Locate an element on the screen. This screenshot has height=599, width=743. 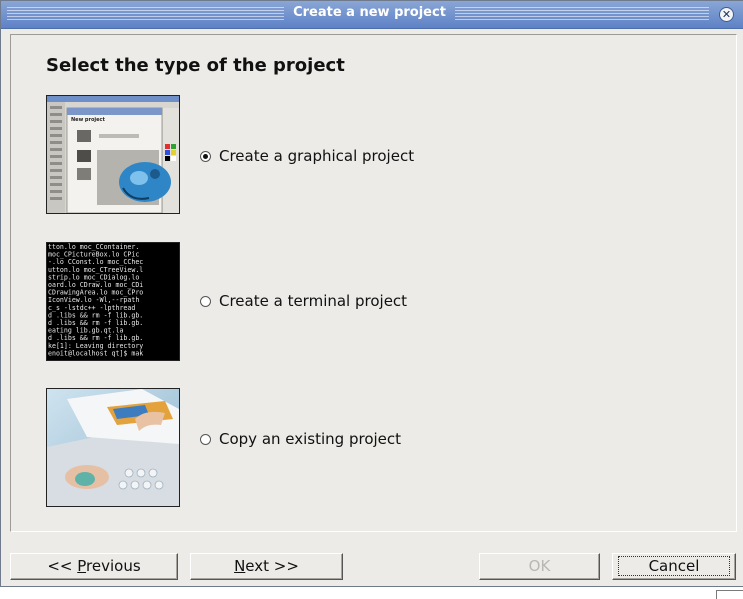
option-terminal-label: Create a terminal project is located at coordinates (313, 301).